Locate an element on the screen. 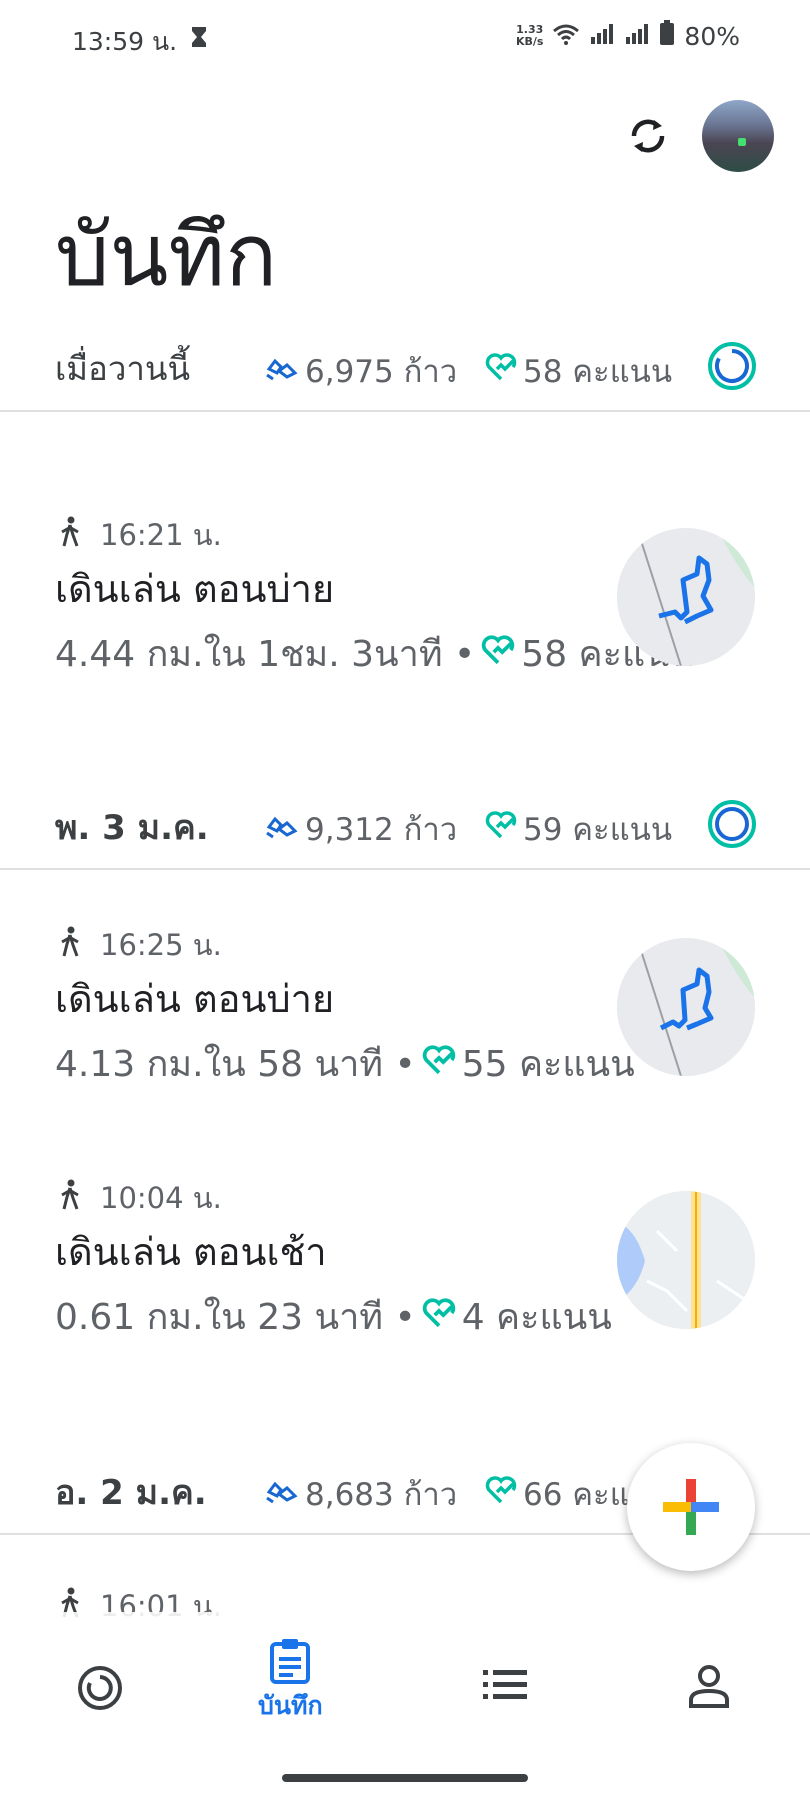 The width and height of the screenshot is (810, 1803). activity-detail: 0.61 กม.ใน 23 นาที • 4 คะแนน is located at coordinates (333, 1317).